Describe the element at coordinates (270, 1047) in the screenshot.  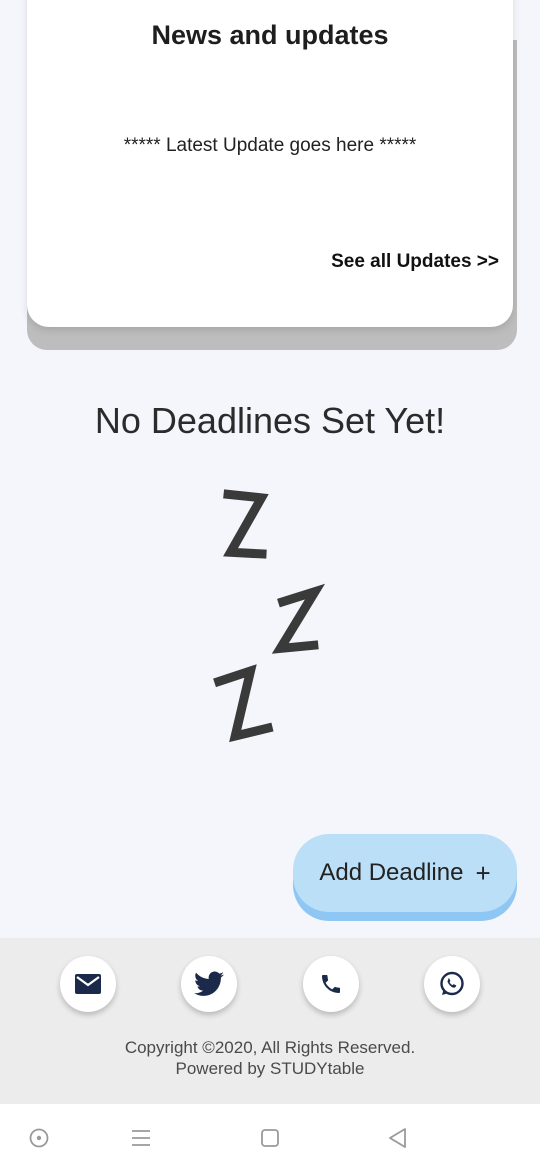
I see `copyright-text: Copyright ©2020, All Rights Reserved.` at that location.